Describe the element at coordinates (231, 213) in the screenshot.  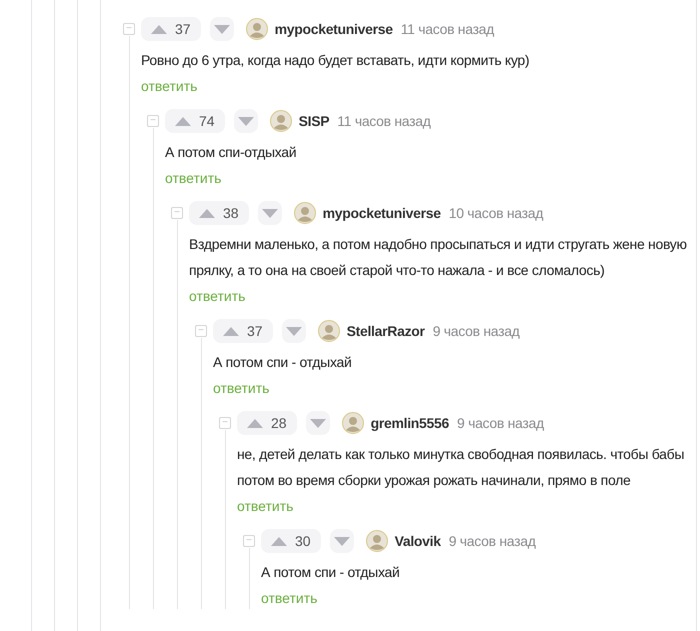
I see `vote-count: 38` at that location.